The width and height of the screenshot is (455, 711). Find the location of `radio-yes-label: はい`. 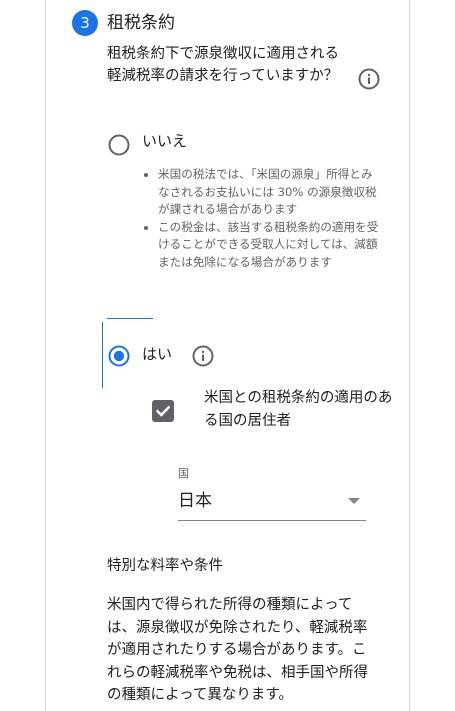

radio-yes-label: はい is located at coordinates (157, 354).